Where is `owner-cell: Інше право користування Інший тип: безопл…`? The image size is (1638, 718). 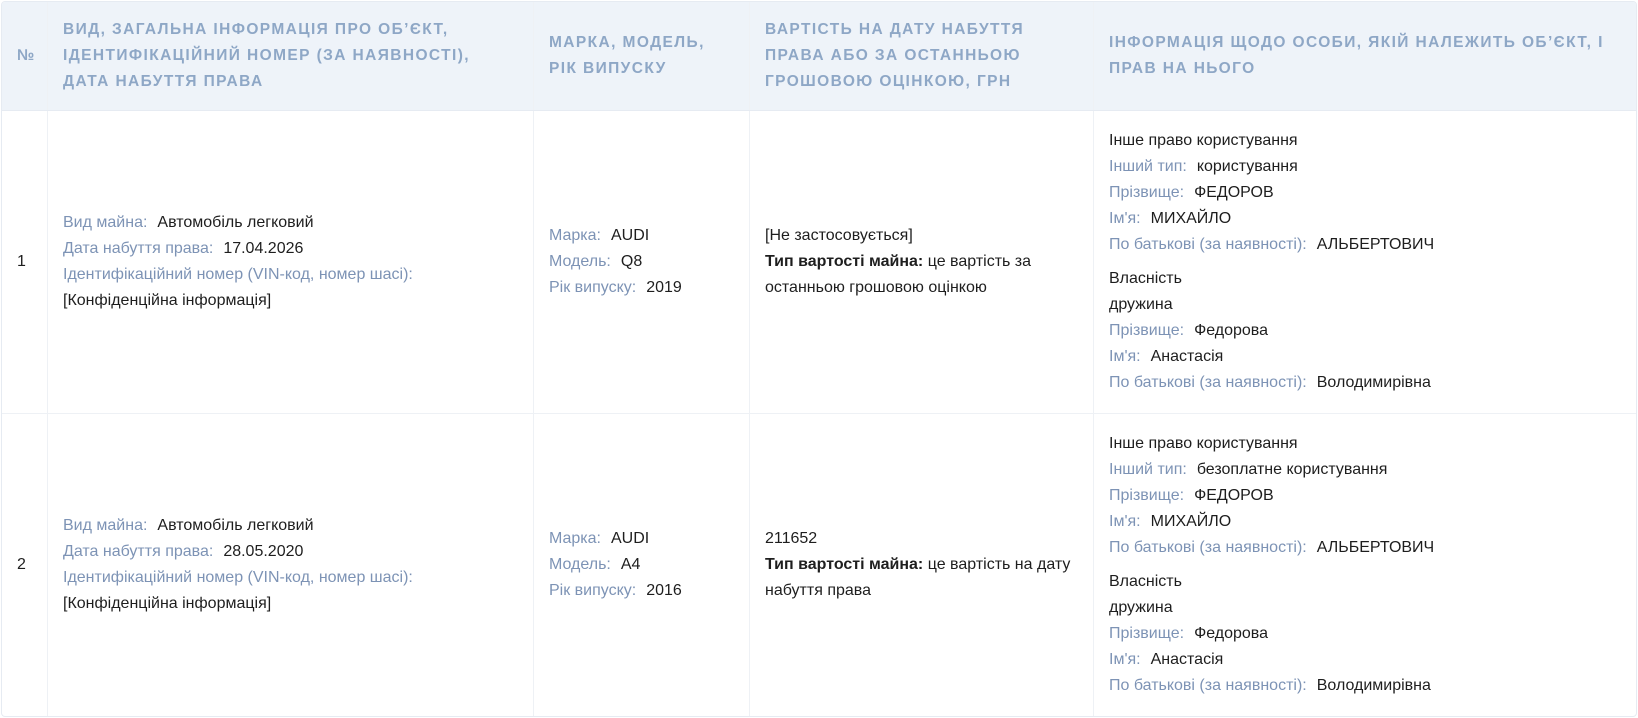 owner-cell: Інше право користування Інший тип: безопл… is located at coordinates (1365, 565).